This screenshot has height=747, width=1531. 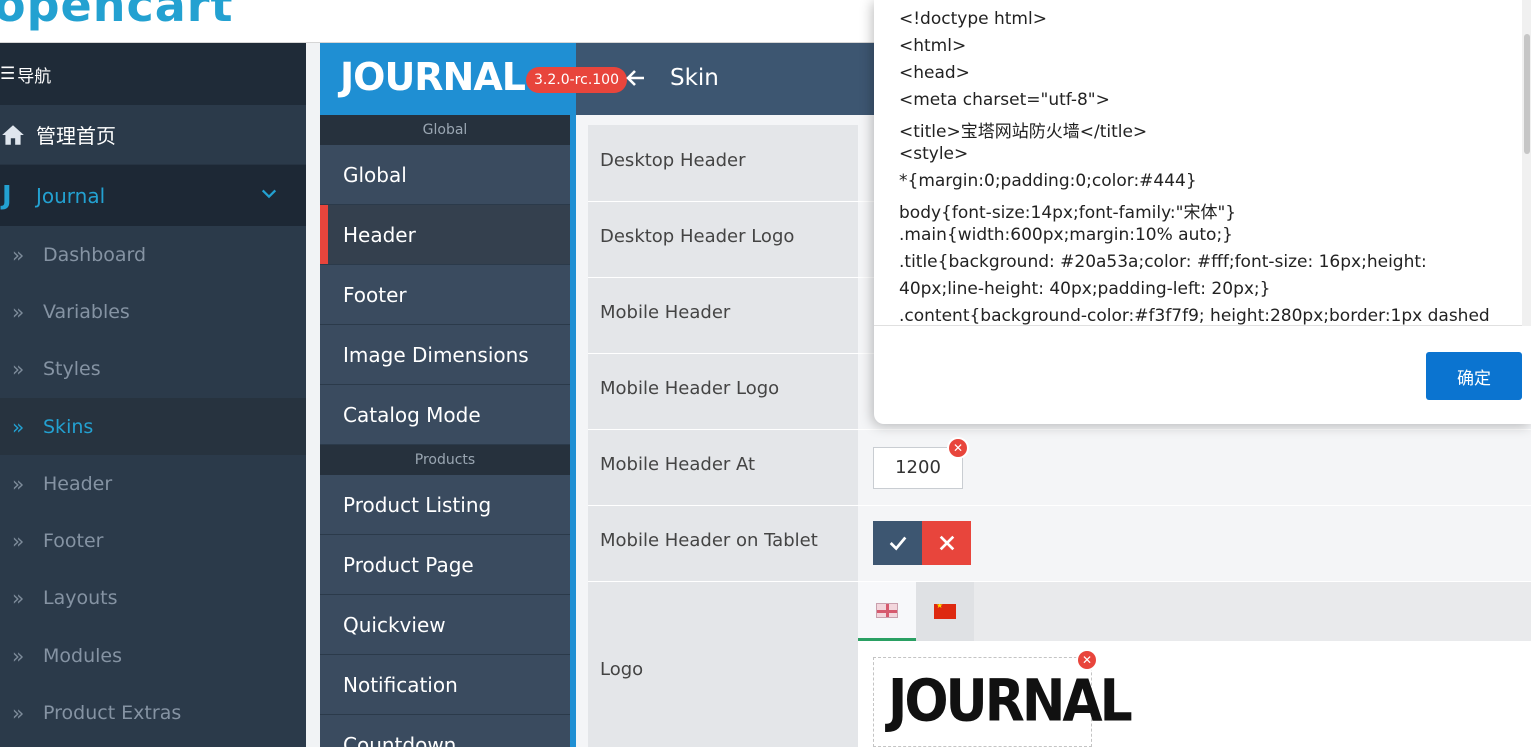 What do you see at coordinates (1004, 100) in the screenshot?
I see `code-line: <meta charset="utf-8">` at bounding box center [1004, 100].